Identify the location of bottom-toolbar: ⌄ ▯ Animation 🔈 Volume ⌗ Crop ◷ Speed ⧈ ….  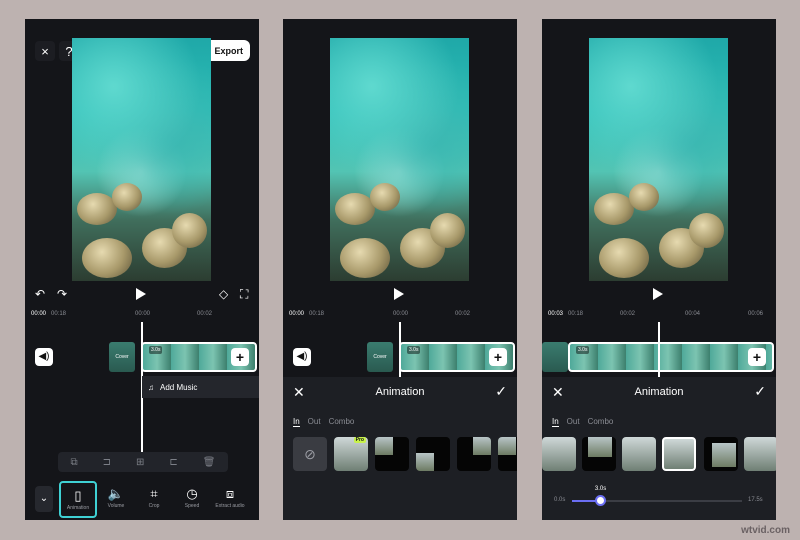
(142, 500).